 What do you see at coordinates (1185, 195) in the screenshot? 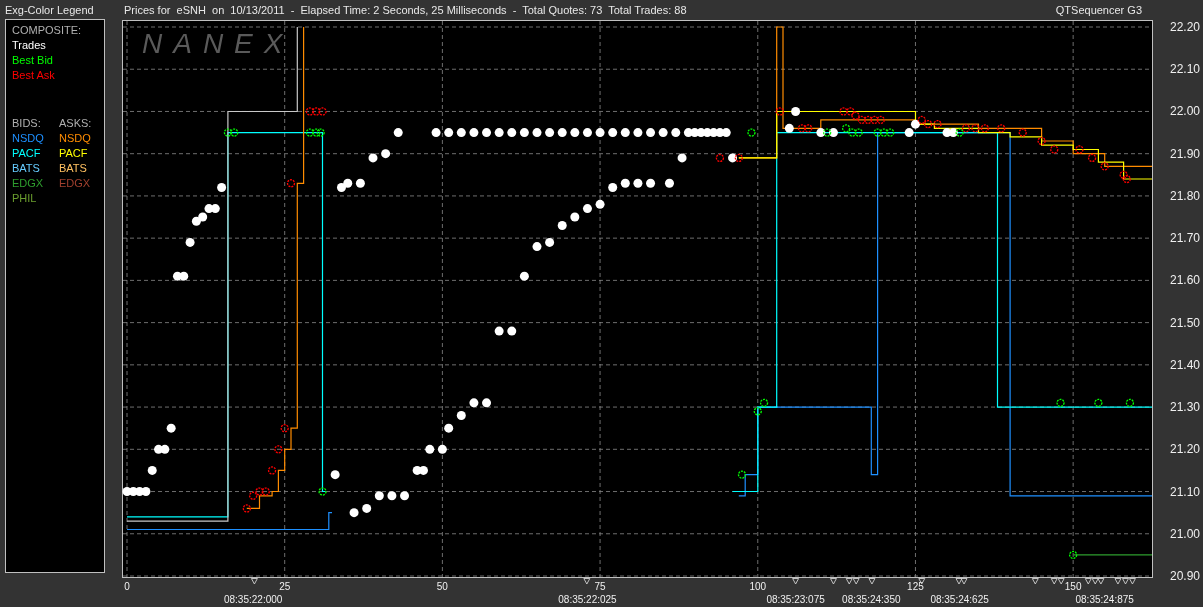
I see `y-axis-label: 21.80` at bounding box center [1185, 195].